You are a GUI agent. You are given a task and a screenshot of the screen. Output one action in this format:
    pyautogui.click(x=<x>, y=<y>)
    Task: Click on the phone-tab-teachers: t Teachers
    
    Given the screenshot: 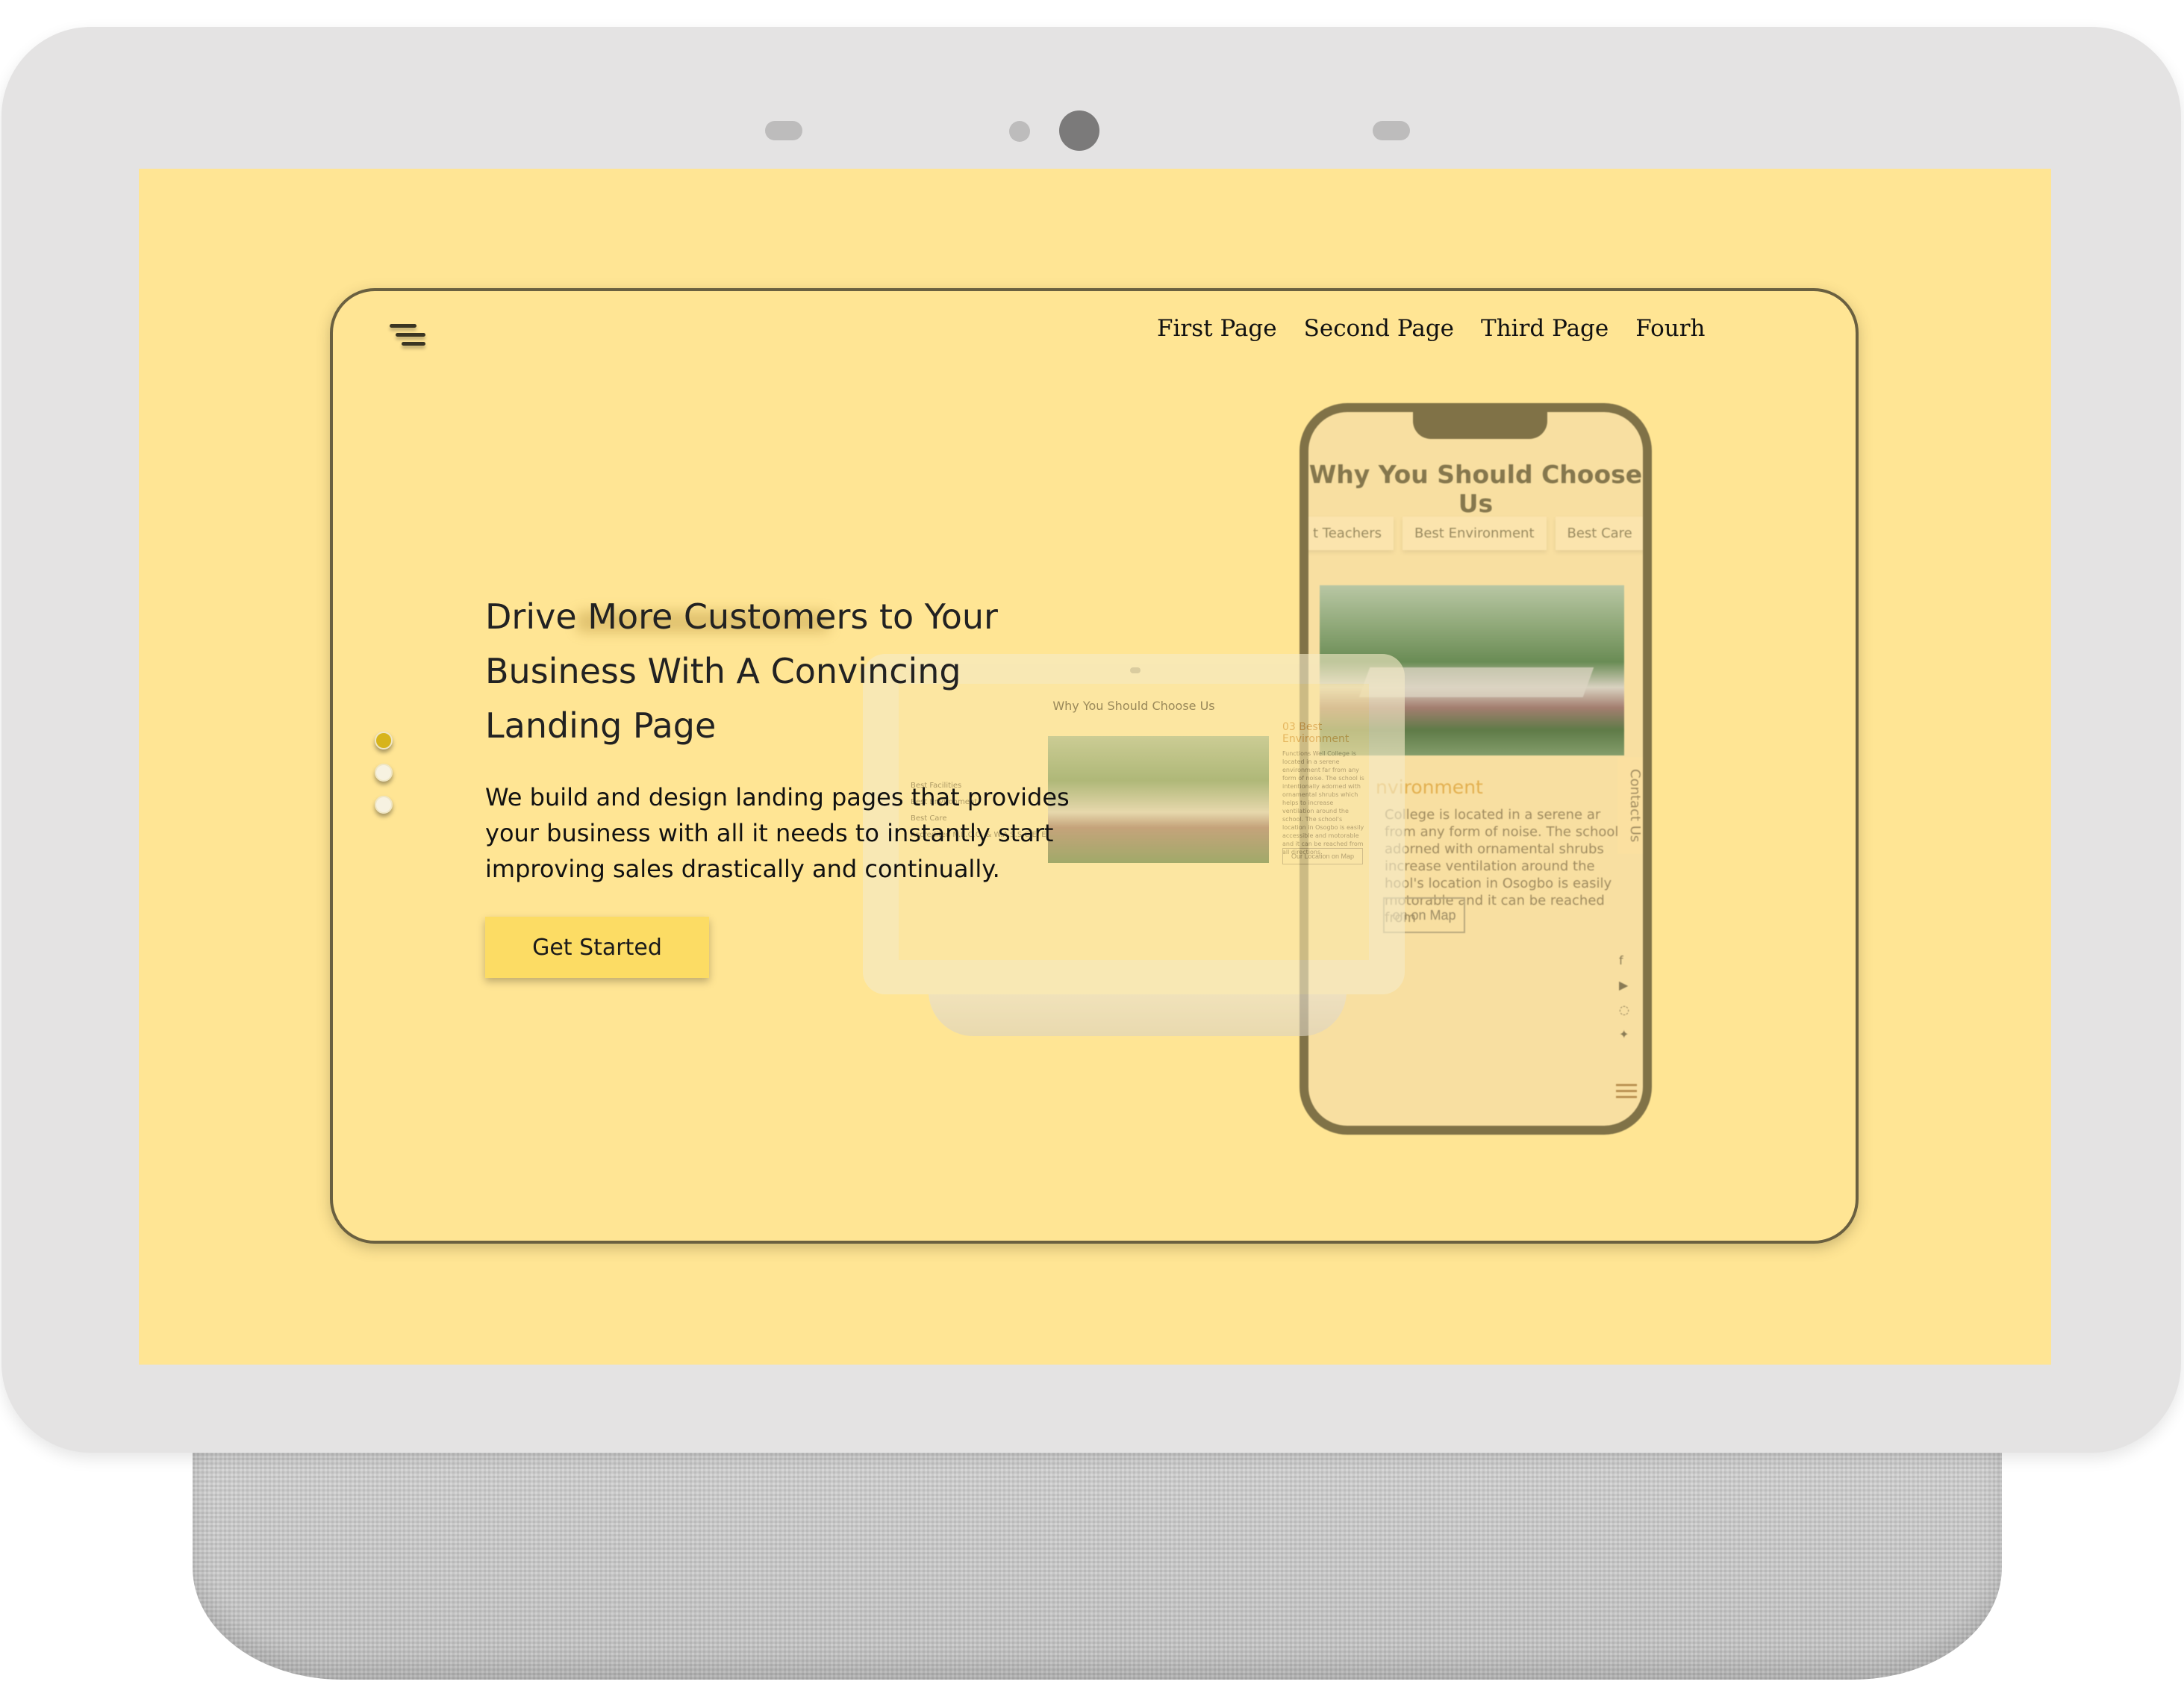 What is the action you would take?
    pyautogui.click(x=1351, y=533)
    